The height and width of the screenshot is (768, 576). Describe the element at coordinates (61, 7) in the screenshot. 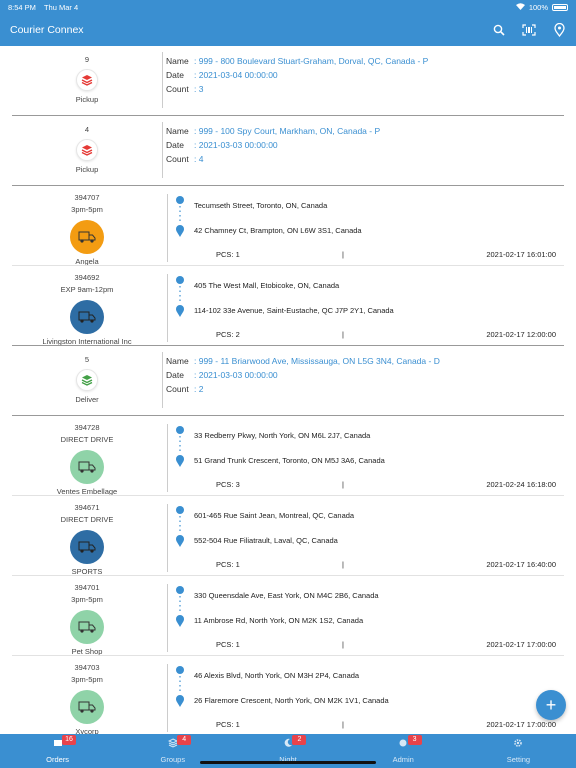

I see `status-date: Thu Mar 4` at that location.